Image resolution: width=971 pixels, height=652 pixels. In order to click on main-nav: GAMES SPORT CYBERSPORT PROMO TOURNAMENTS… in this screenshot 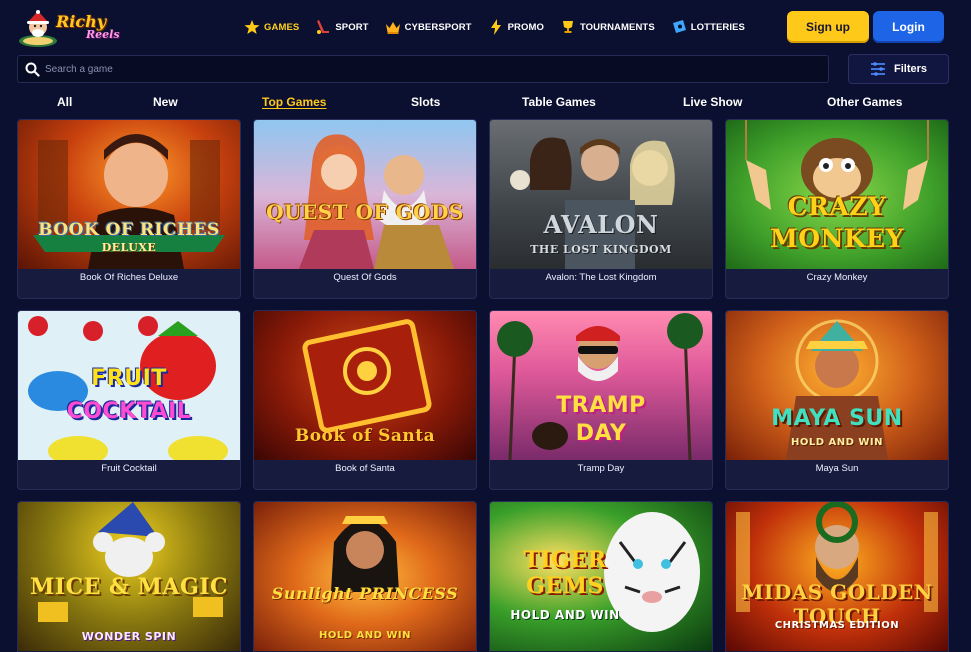, I will do `click(494, 27)`.